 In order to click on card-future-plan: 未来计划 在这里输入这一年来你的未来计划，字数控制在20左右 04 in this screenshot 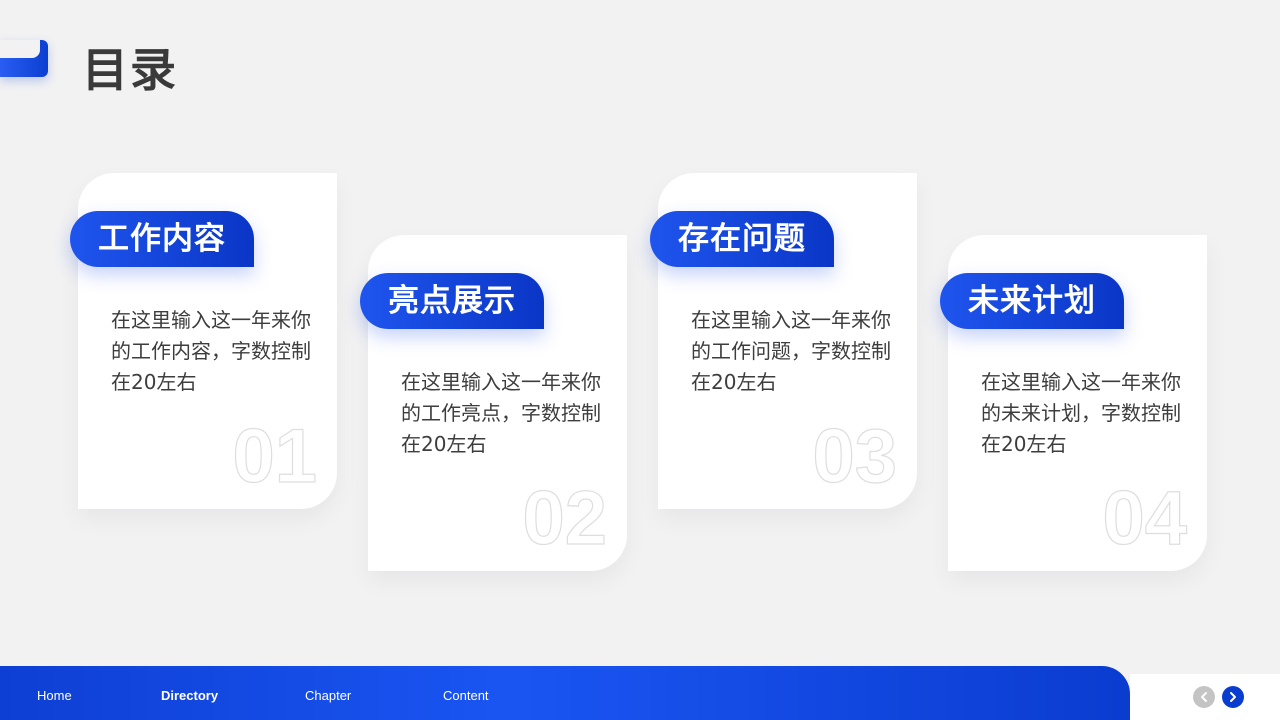, I will do `click(1073, 403)`.